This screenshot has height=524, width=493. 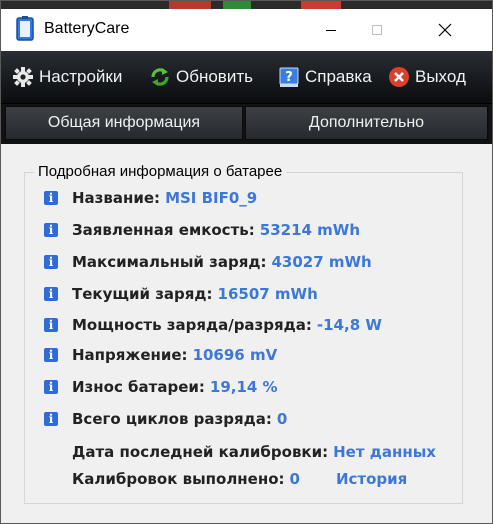 I want to click on gear-icon, so click(x=23, y=77).